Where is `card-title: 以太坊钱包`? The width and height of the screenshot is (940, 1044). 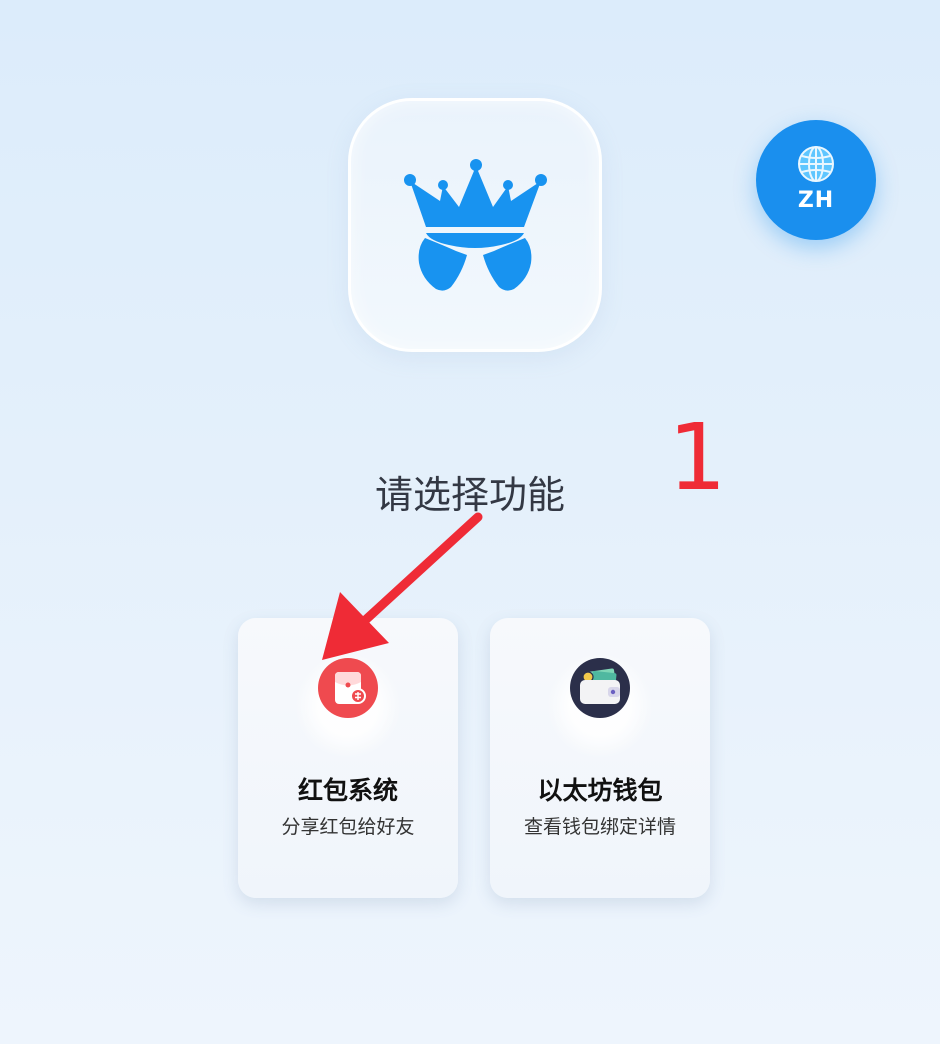 card-title: 以太坊钱包 is located at coordinates (600, 790).